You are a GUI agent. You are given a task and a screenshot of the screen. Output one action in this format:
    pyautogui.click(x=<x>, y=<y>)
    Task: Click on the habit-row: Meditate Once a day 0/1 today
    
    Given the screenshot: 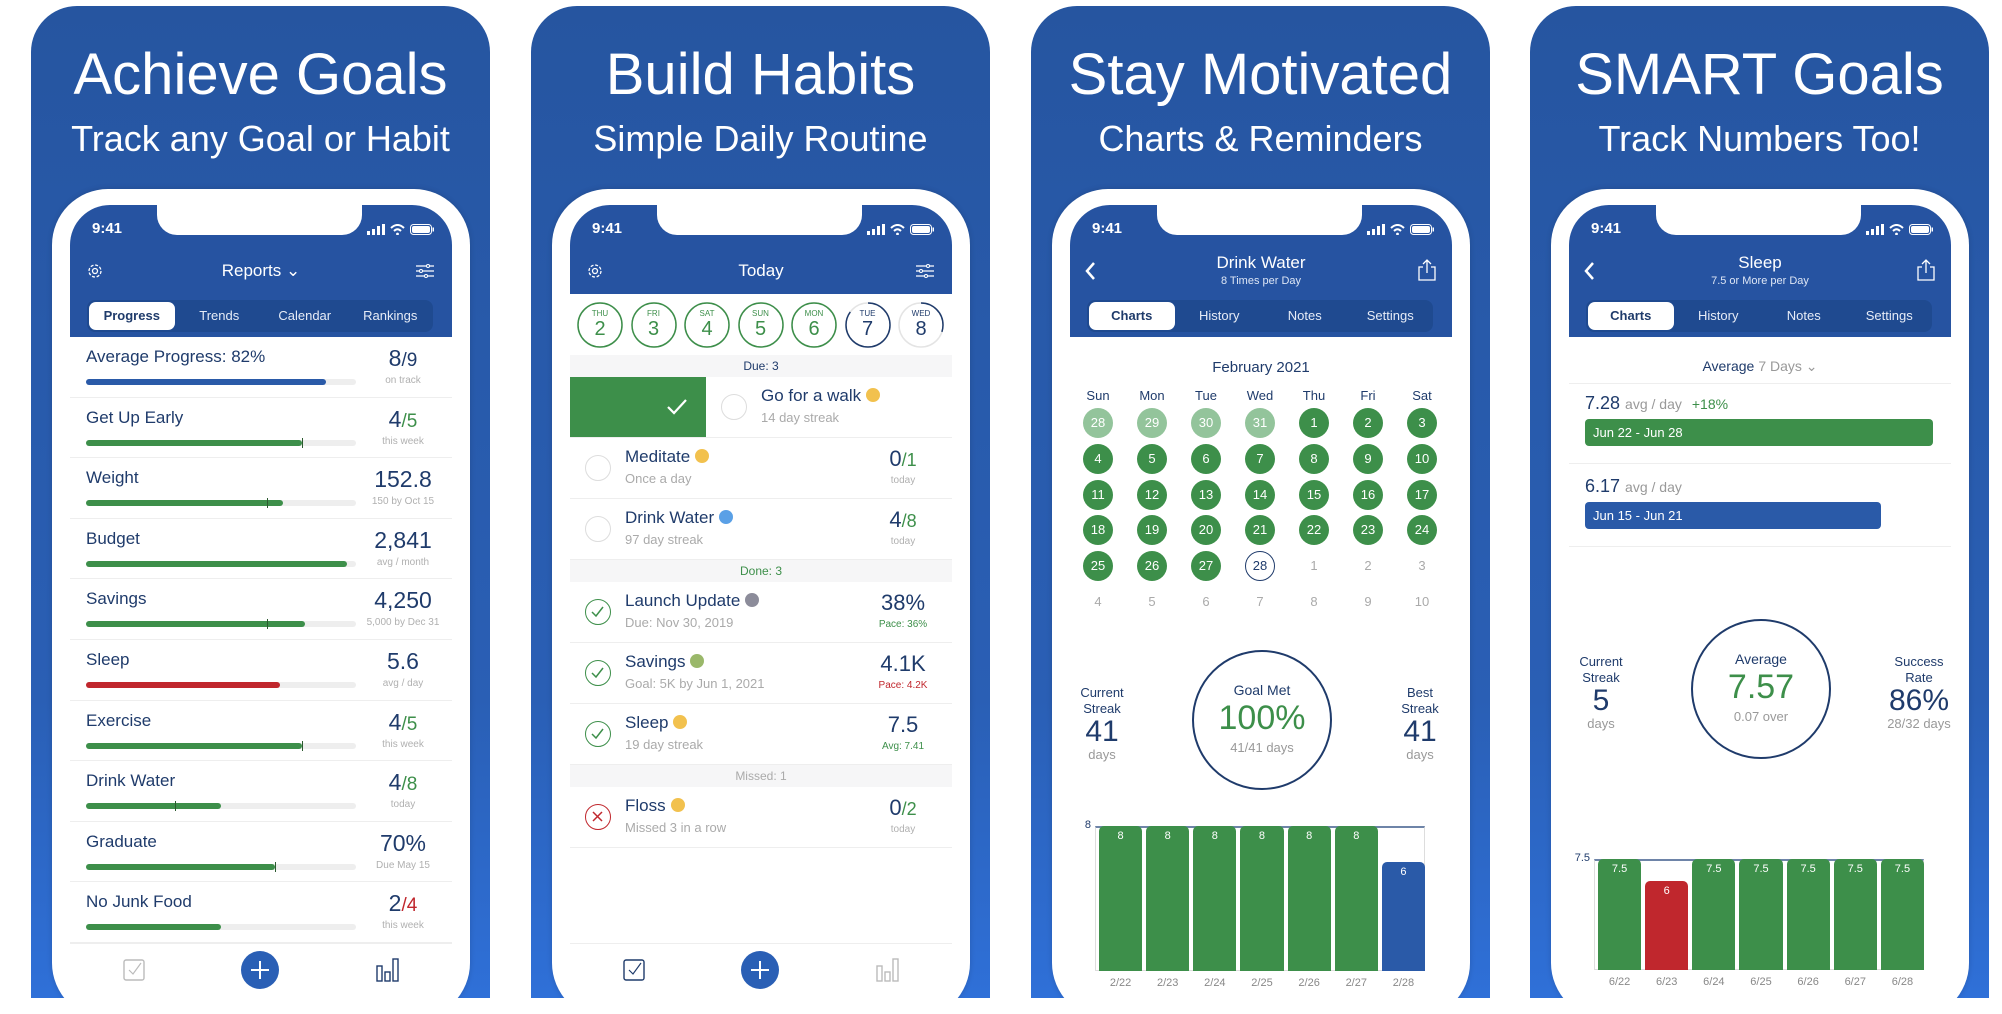 What is the action you would take?
    pyautogui.click(x=761, y=468)
    